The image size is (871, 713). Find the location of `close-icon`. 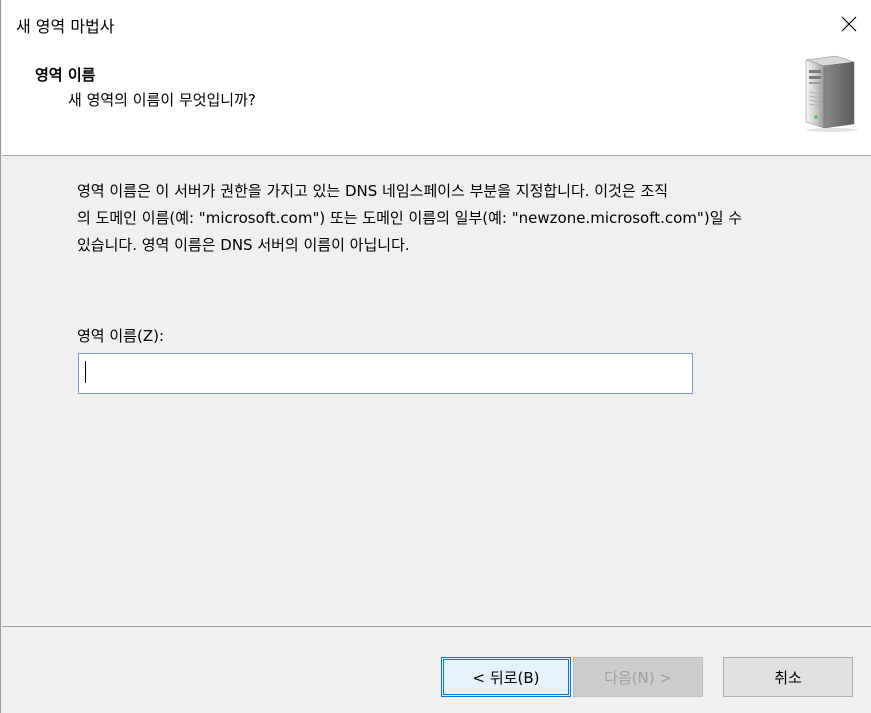

close-icon is located at coordinates (849, 24).